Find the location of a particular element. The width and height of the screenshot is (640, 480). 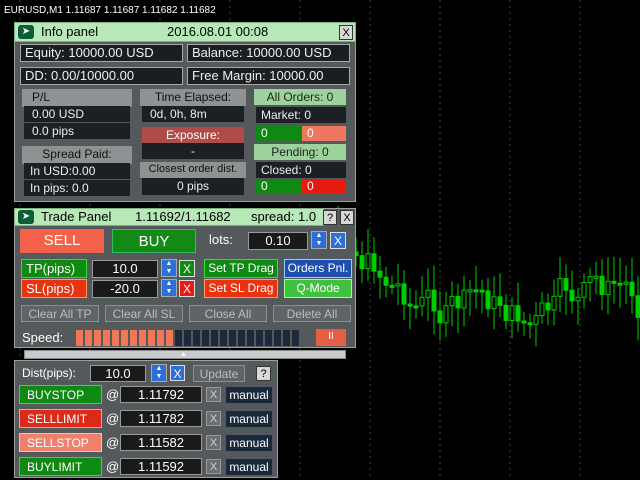

clear-all-tp-button: Clear All TP is located at coordinates (60, 313).